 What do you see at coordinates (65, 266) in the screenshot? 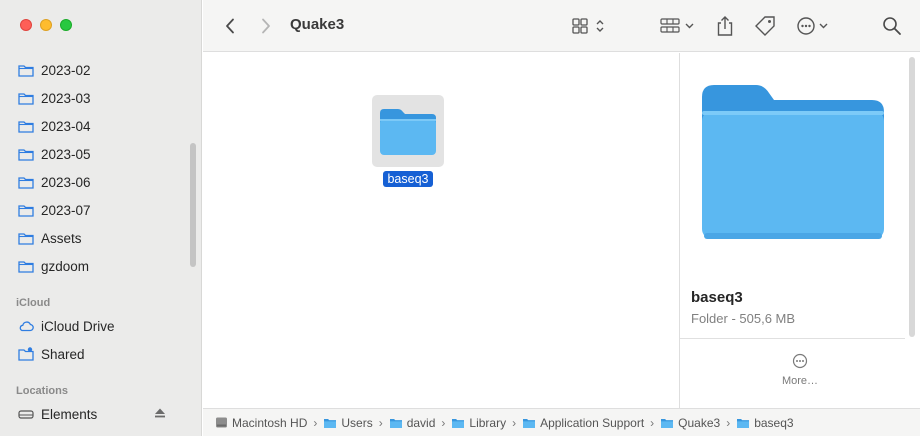
I see `sidebar-item-label: gzdoom` at bounding box center [65, 266].